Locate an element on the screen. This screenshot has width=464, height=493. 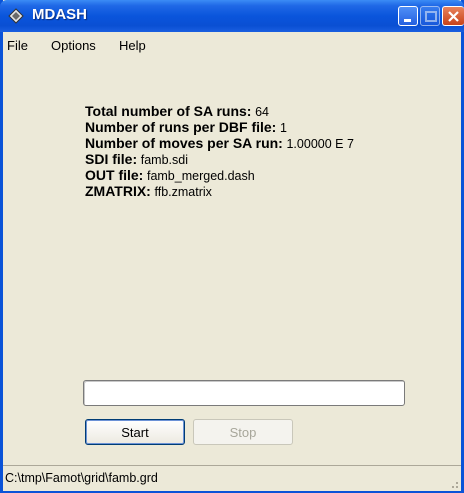
info-label: Total number of SA runs: is located at coordinates (168, 111).